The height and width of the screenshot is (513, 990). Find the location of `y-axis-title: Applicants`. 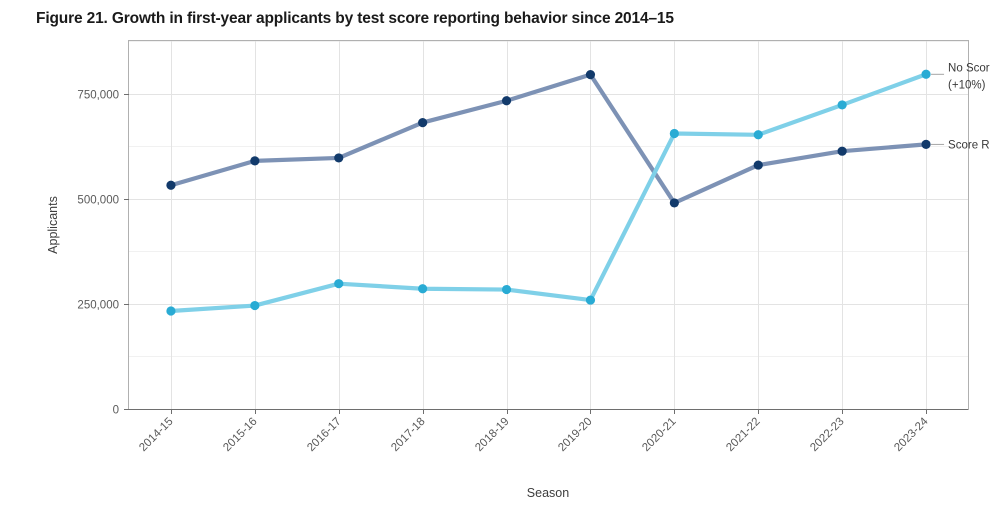

y-axis-title: Applicants is located at coordinates (53, 225).